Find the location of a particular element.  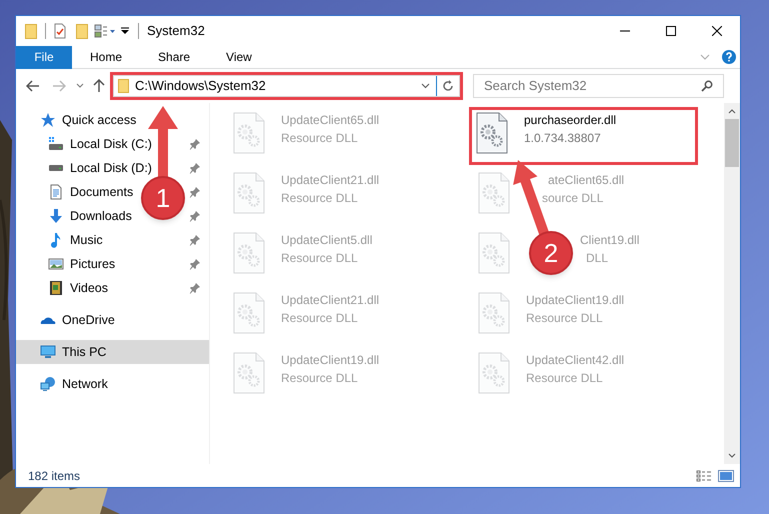

file-name: Client19.dll is located at coordinates (610, 240).